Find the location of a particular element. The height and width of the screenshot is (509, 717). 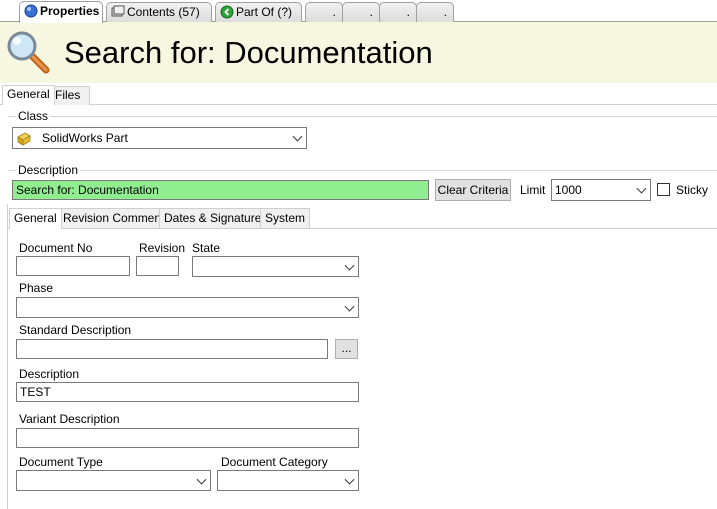

tab-revision-comment: Revision Comment is located at coordinates (114, 218).